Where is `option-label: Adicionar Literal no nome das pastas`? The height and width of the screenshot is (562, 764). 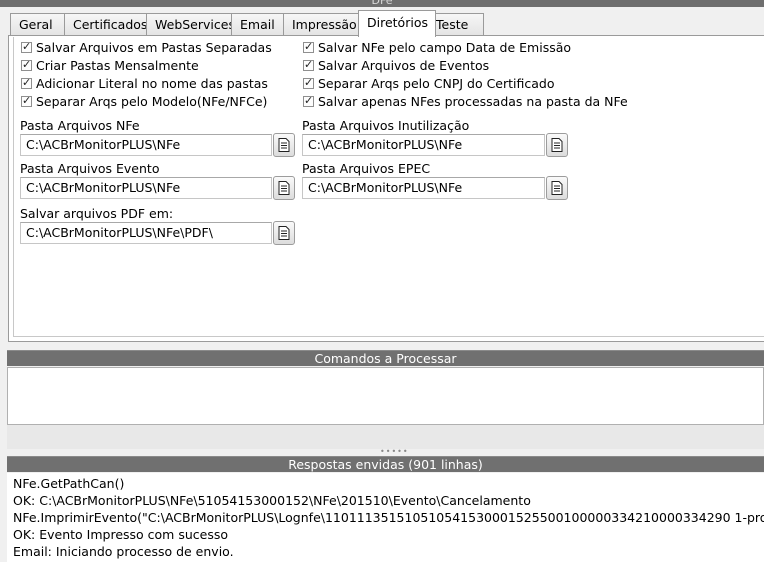 option-label: Adicionar Literal no nome das pastas is located at coordinates (152, 83).